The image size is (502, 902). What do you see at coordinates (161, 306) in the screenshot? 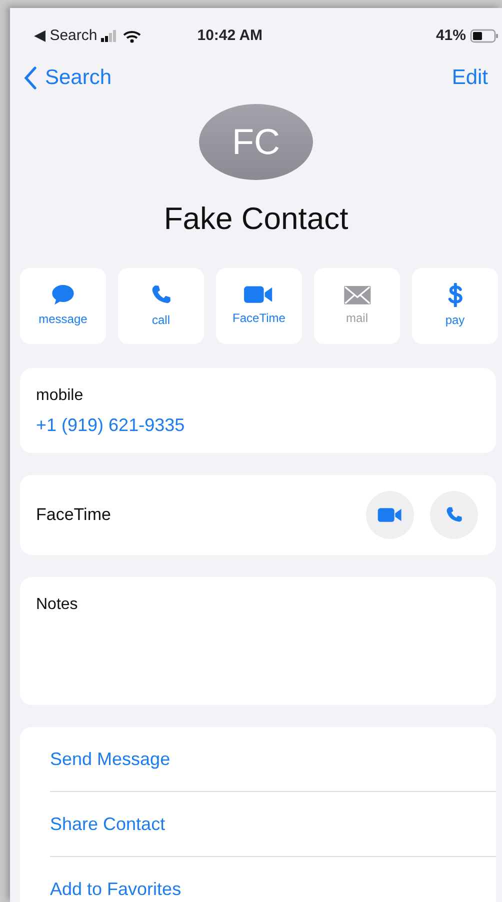
I see `call-action-button: call` at bounding box center [161, 306].